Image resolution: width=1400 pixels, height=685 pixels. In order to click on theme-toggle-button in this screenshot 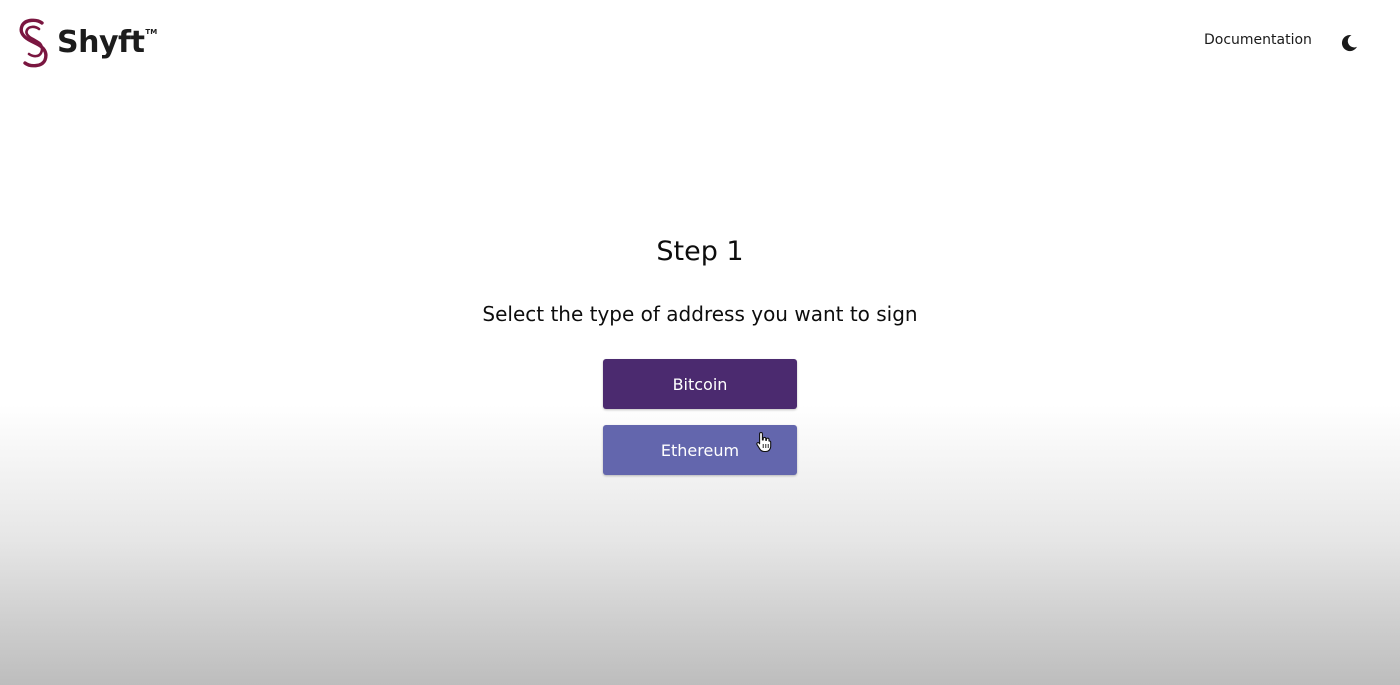, I will do `click(1349, 43)`.